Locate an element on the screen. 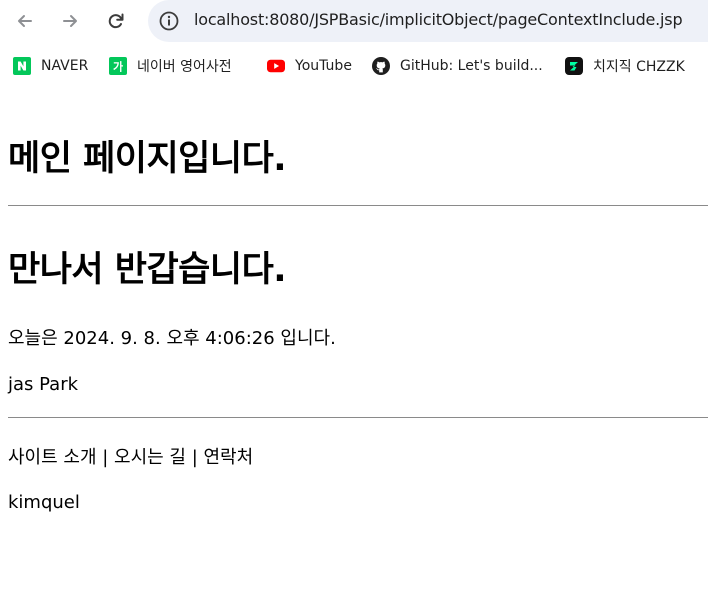 The width and height of the screenshot is (708, 592). bookmark-chzzk: 치지직 CHZZK is located at coordinates (625, 66).